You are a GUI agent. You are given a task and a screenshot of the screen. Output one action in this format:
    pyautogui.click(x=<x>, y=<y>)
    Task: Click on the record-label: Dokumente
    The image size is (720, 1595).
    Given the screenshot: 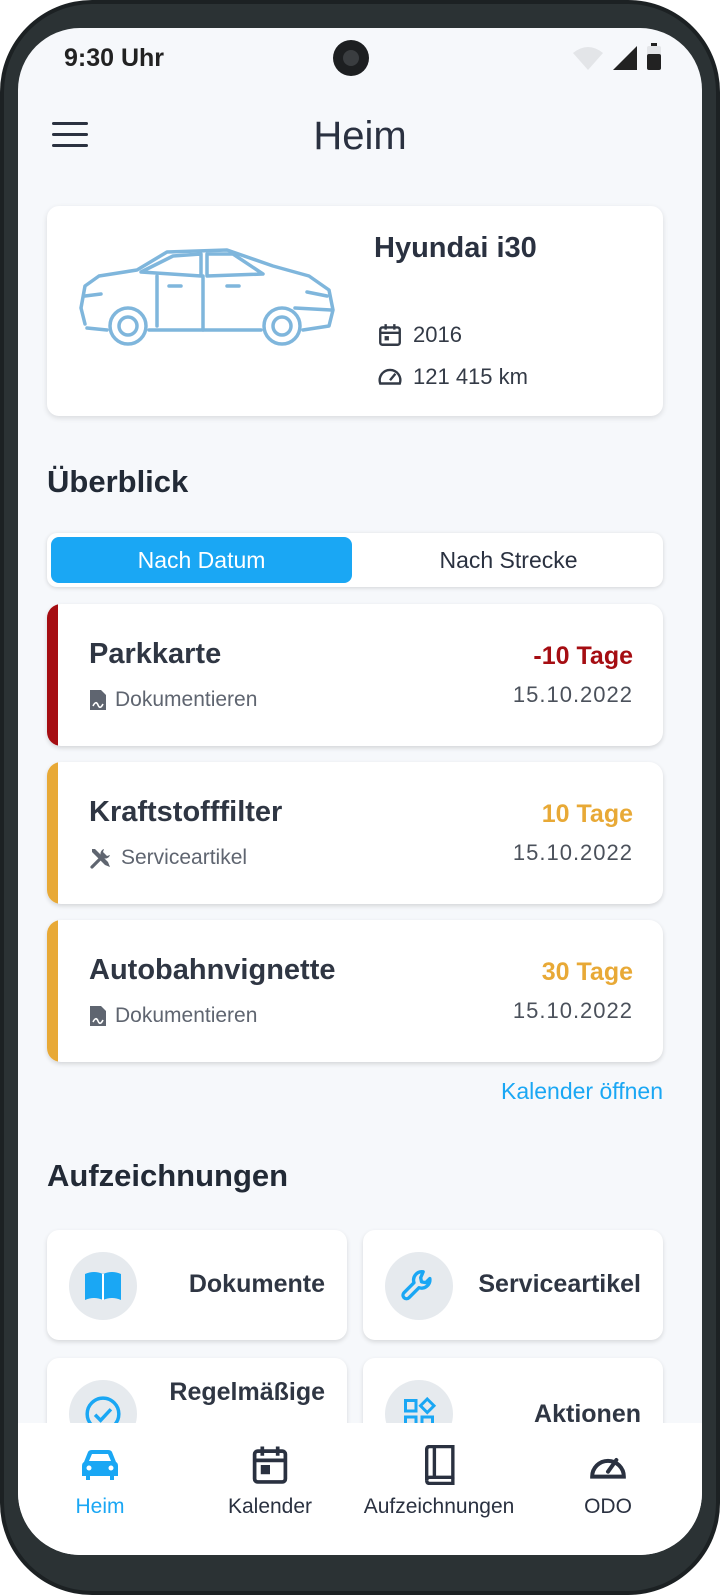 What is the action you would take?
    pyautogui.click(x=256, y=1284)
    